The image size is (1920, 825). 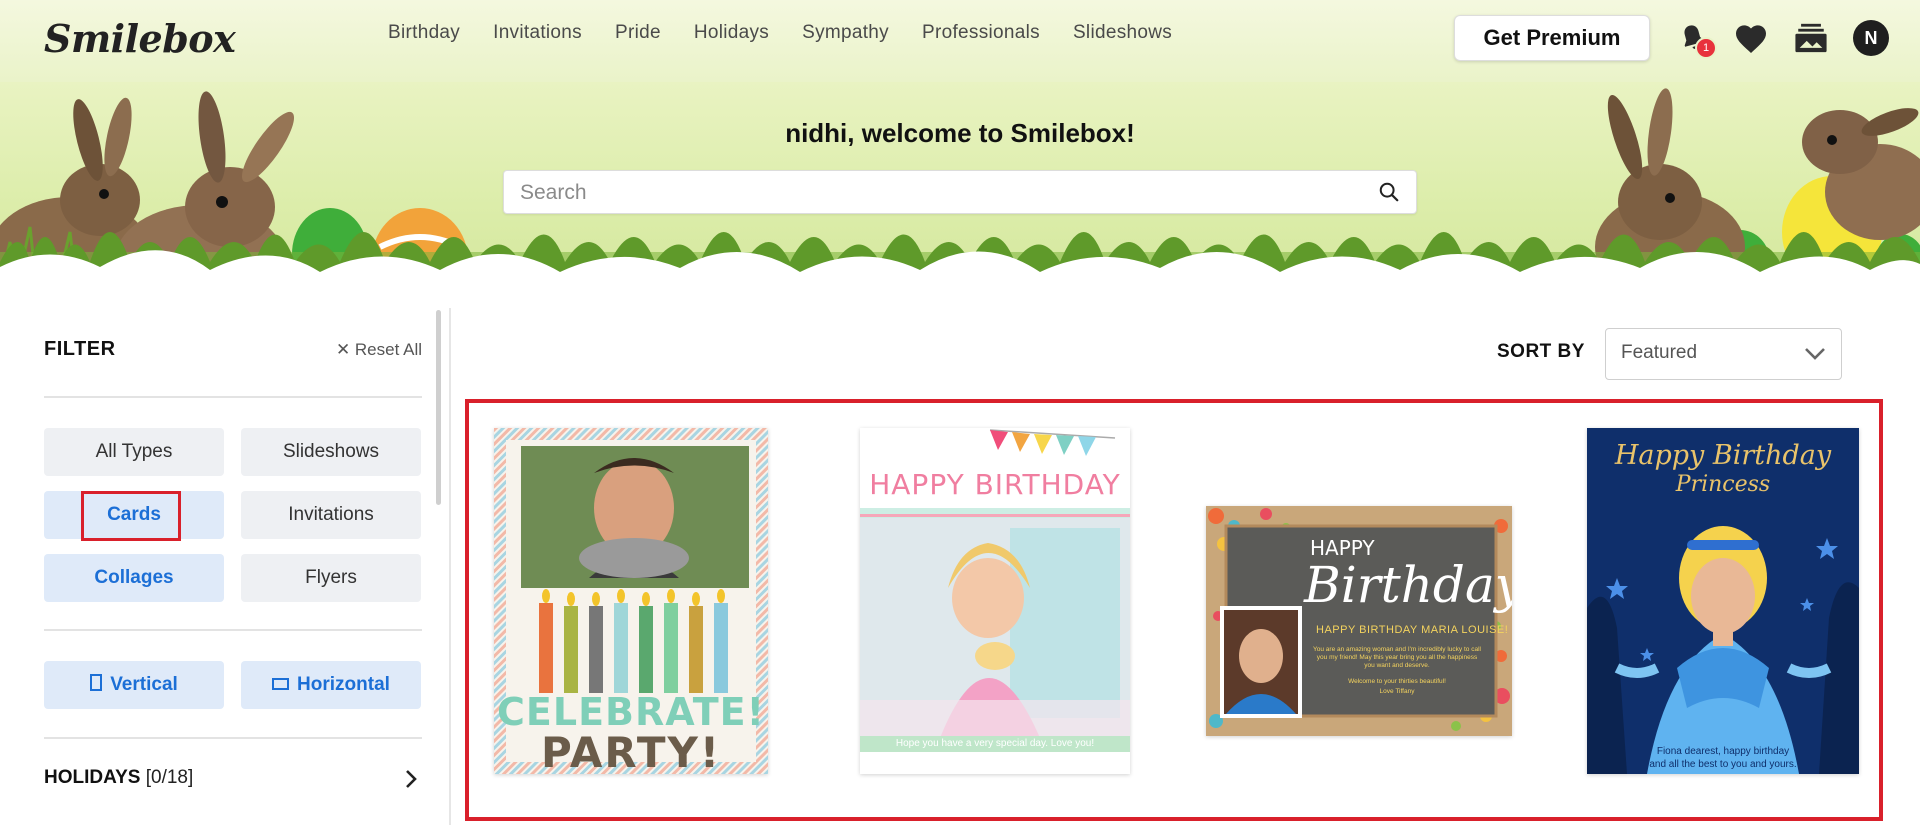 I want to click on photo-stack-icon, so click(x=1811, y=38).